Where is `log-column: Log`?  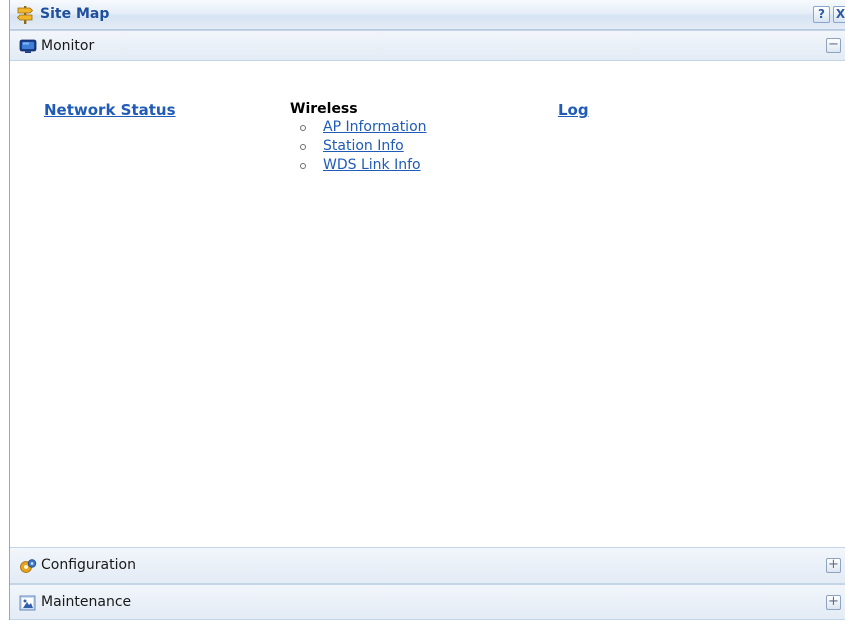
log-column: Log is located at coordinates (573, 110).